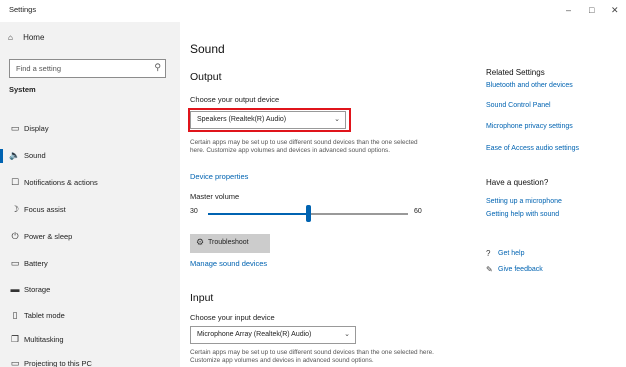  What do you see at coordinates (313, 11) in the screenshot?
I see `title-bar: Settings – □ ✕` at bounding box center [313, 11].